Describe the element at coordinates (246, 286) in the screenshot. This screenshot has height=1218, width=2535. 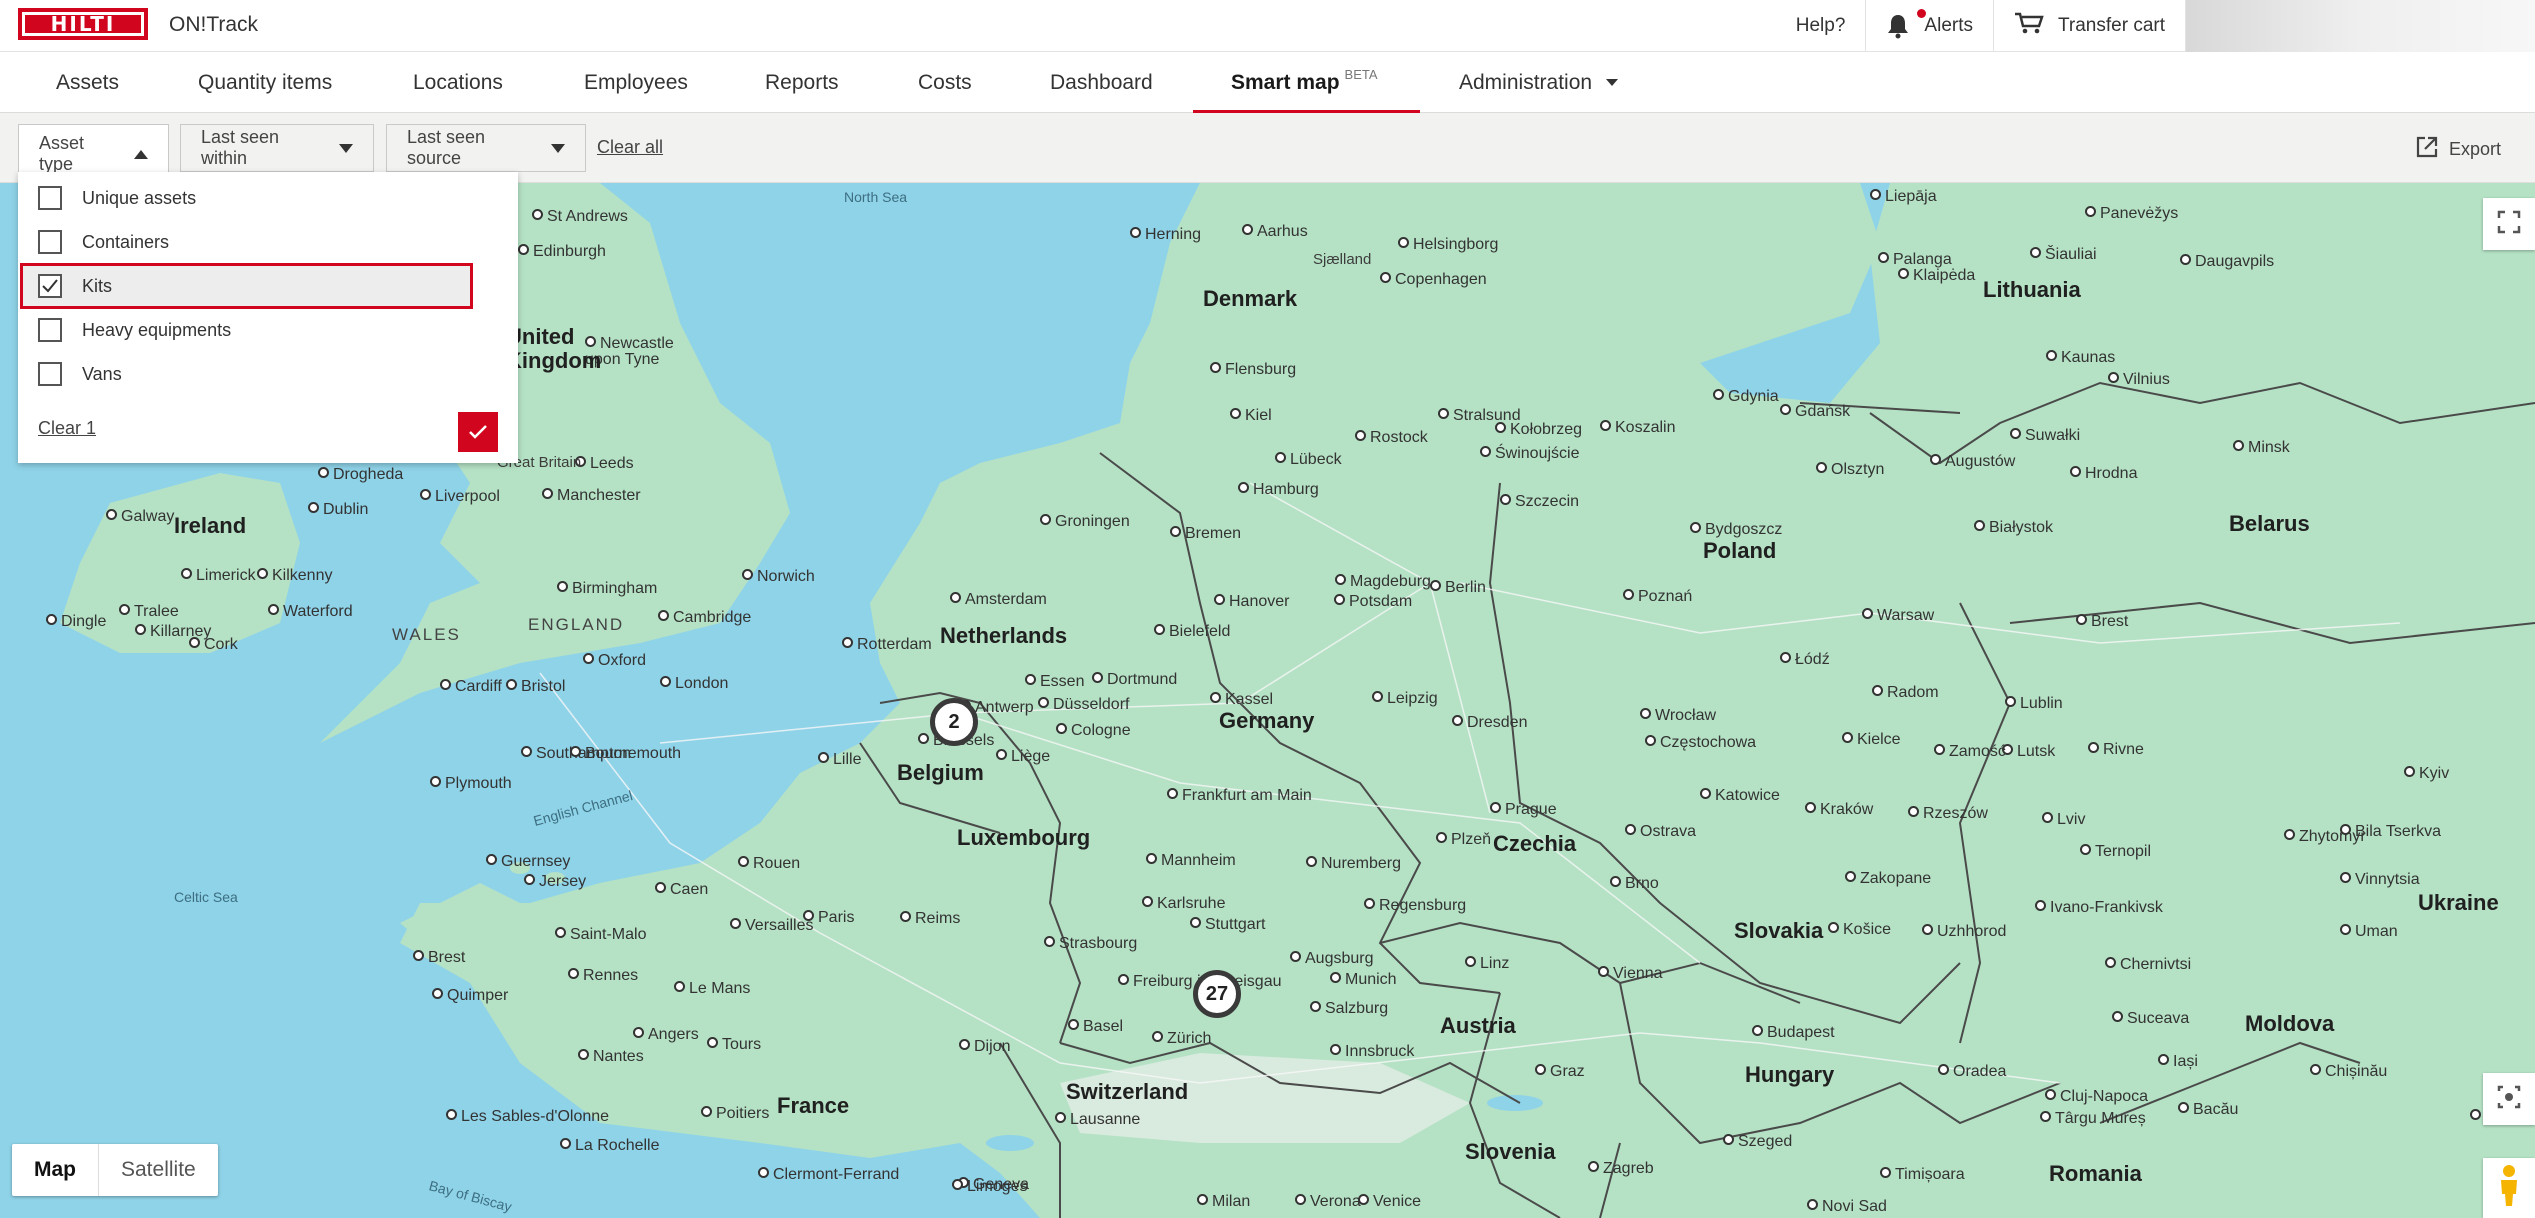
I see `option-kits: Kits` at that location.